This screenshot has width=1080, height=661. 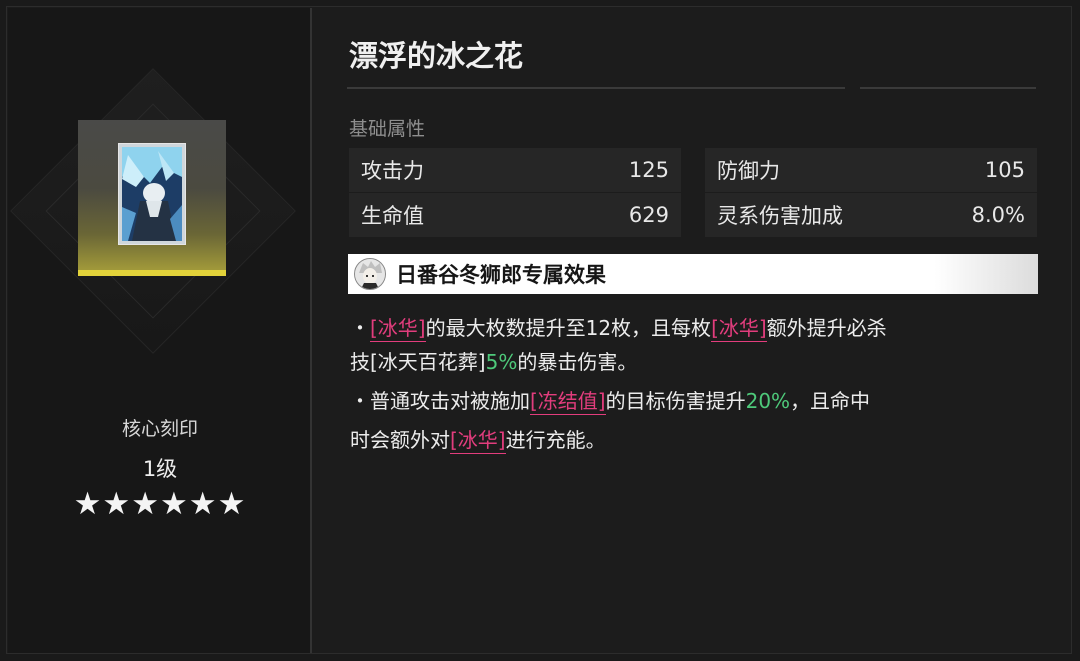 What do you see at coordinates (160, 504) in the screenshot?
I see `star-rating: ★★★★★★` at bounding box center [160, 504].